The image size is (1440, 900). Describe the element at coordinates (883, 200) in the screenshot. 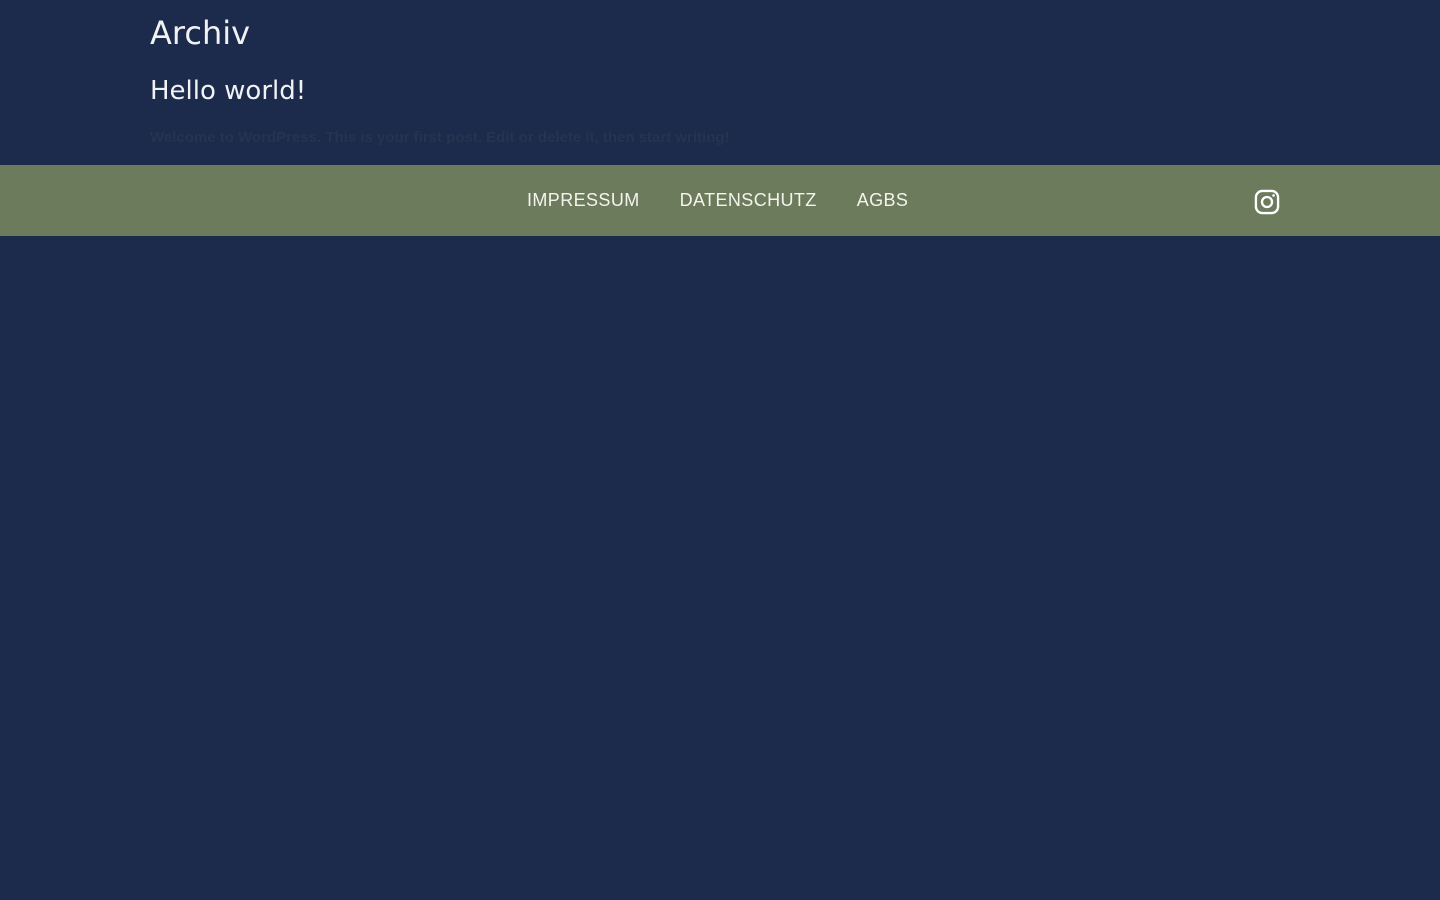

I see `nav-link-agbs: AGBS` at that location.